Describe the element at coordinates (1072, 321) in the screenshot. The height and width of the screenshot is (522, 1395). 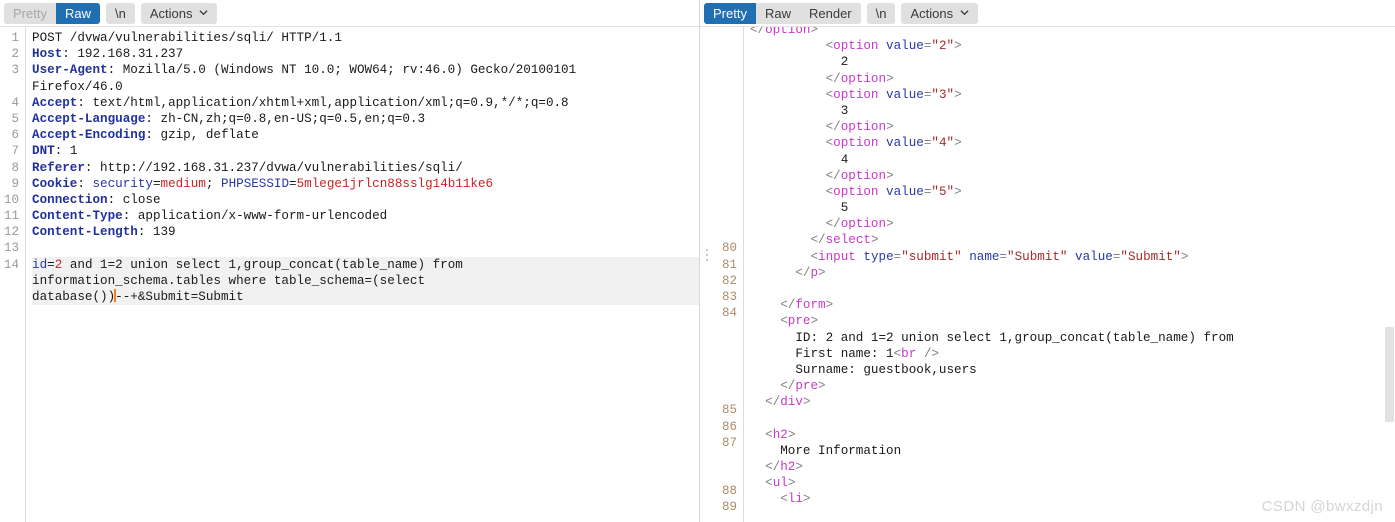
I see `code-line: <pre>` at that location.